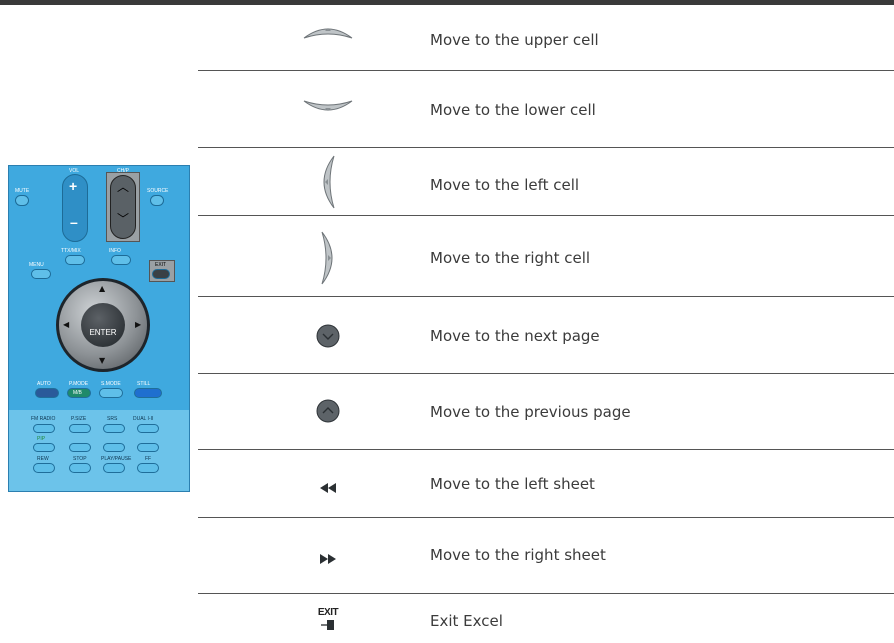  What do you see at coordinates (44, 468) in the screenshot?
I see `rew-button` at bounding box center [44, 468].